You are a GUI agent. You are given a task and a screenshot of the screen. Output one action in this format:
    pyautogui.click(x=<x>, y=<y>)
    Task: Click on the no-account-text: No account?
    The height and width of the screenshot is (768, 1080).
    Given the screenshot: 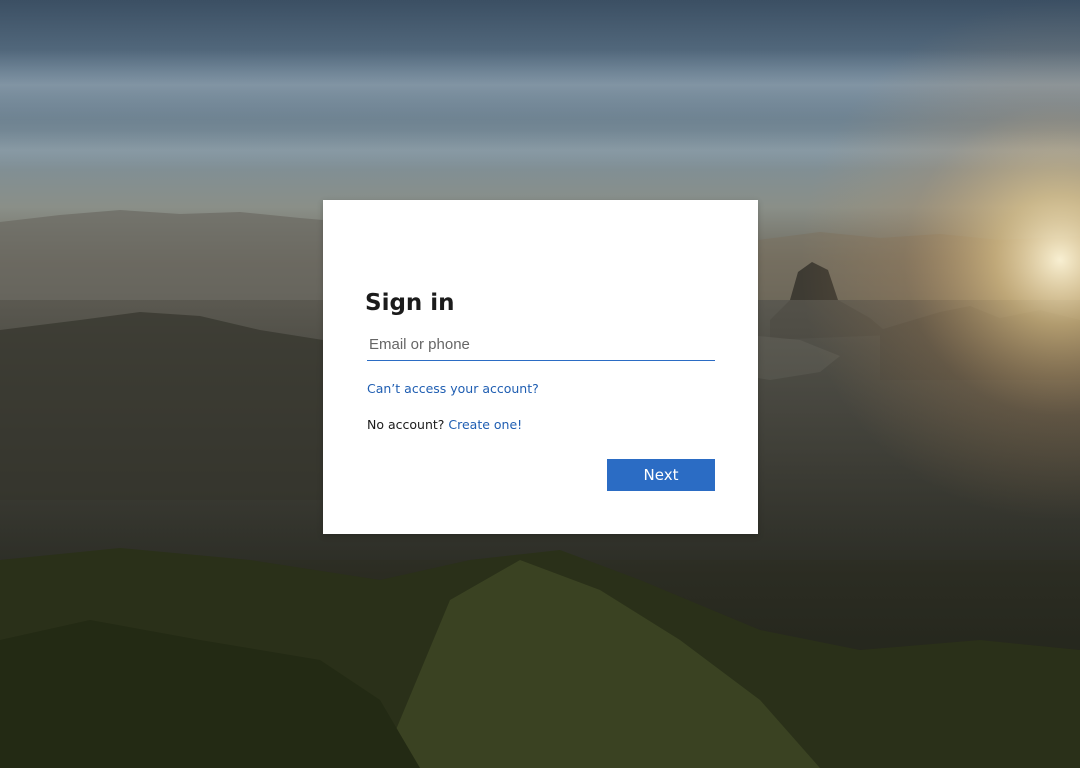 What is the action you would take?
    pyautogui.click(x=408, y=424)
    